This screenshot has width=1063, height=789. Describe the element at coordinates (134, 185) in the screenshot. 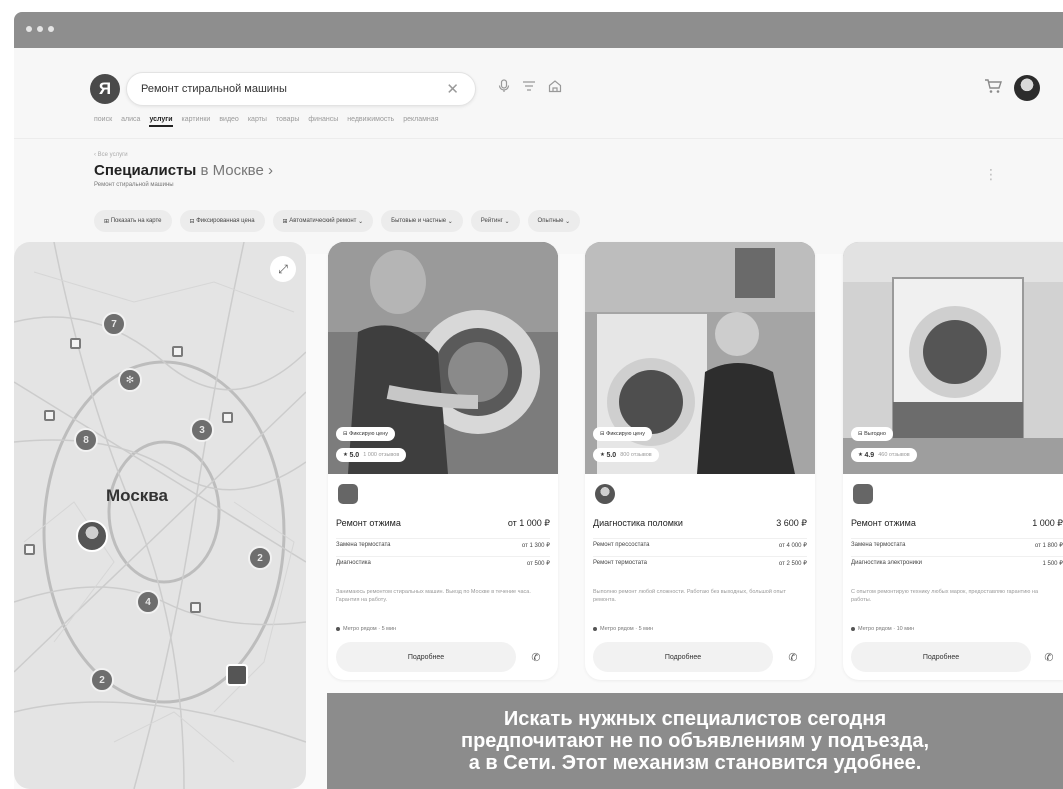

I see `page-subtitle: Ремонт стиральной машины` at that location.